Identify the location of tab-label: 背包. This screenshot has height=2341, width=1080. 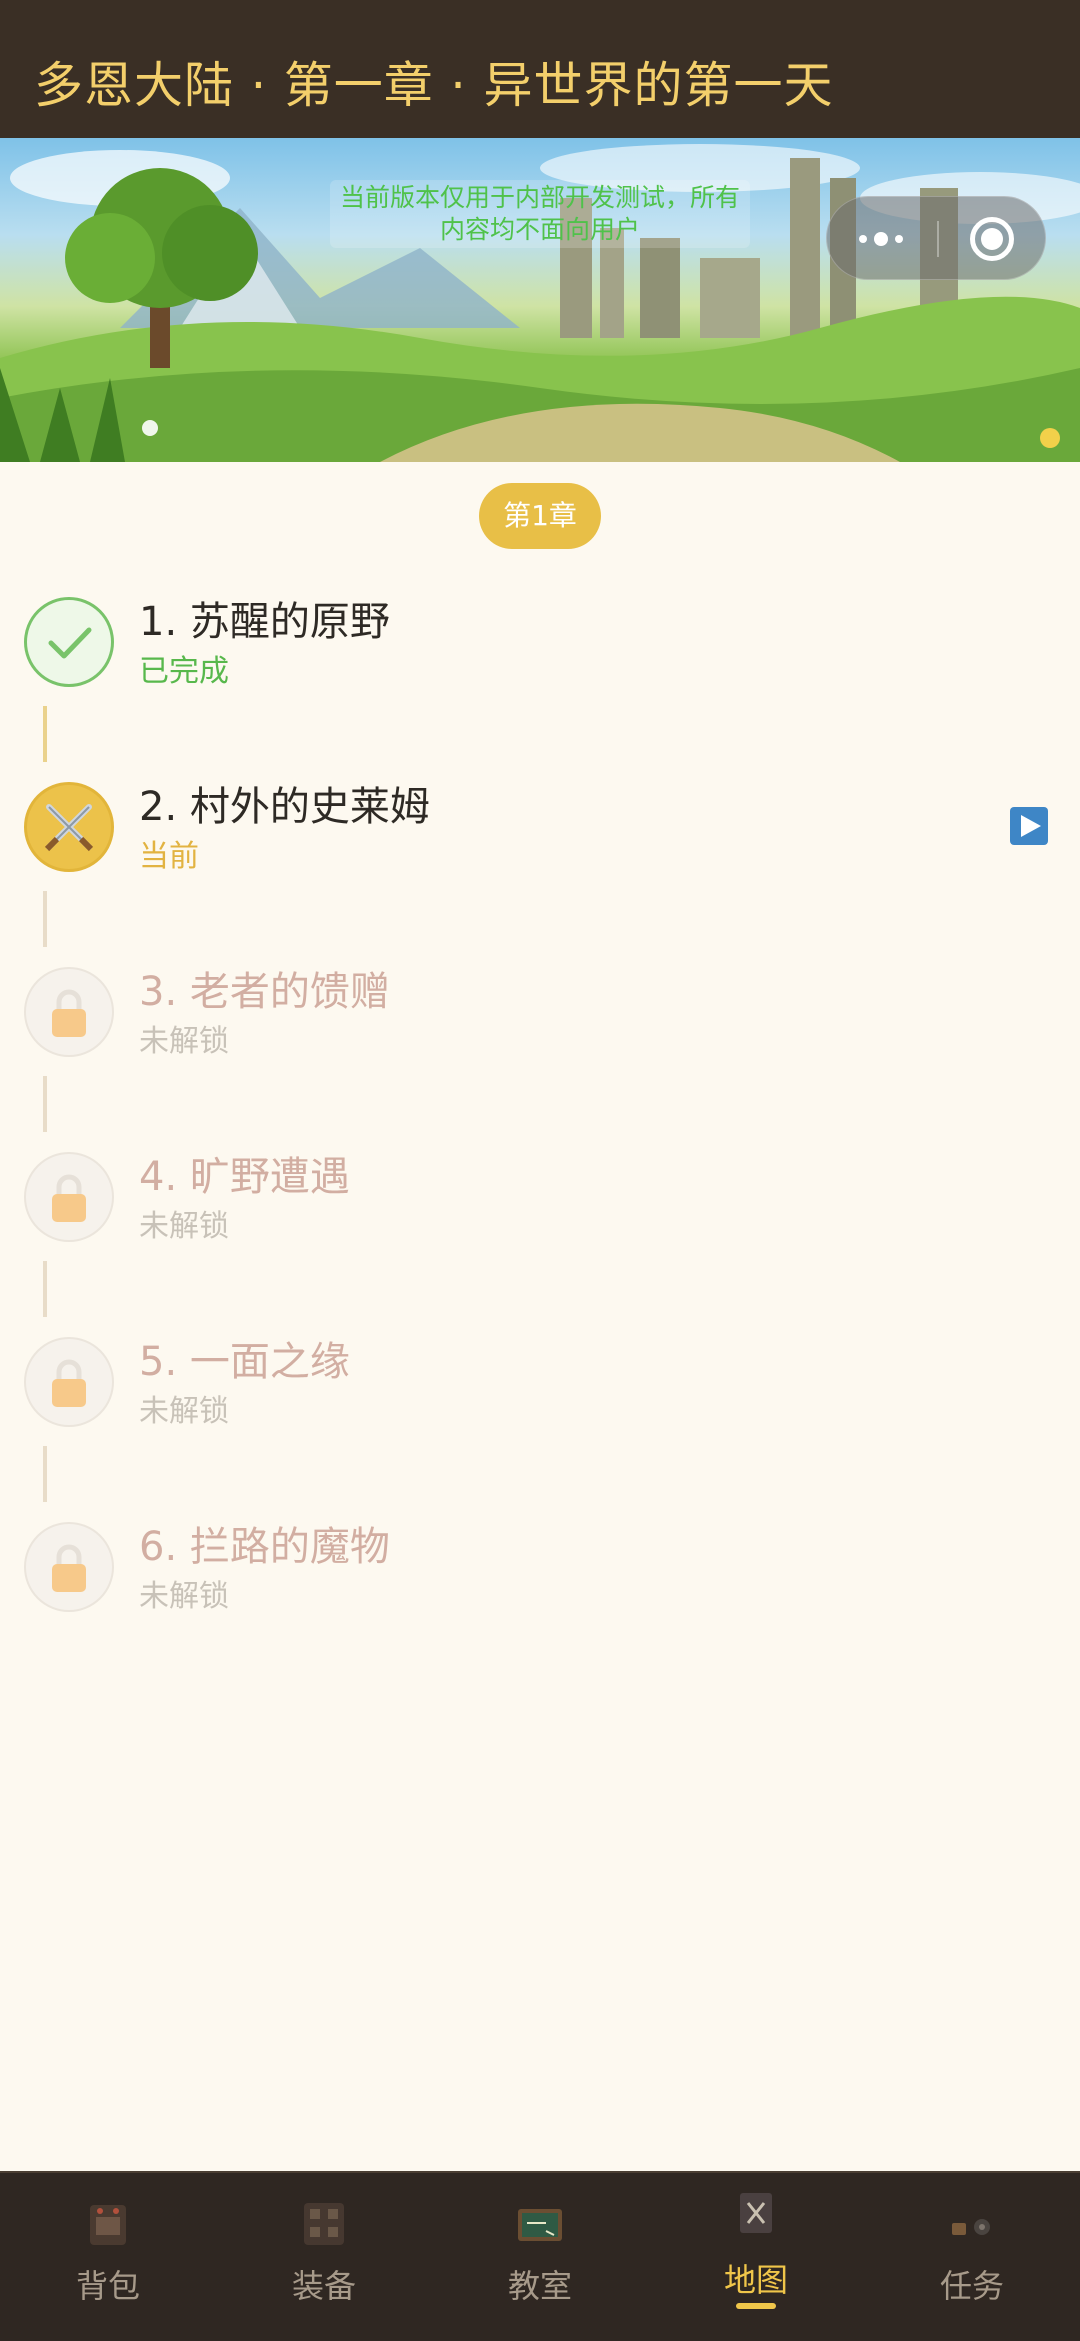
(107, 2286).